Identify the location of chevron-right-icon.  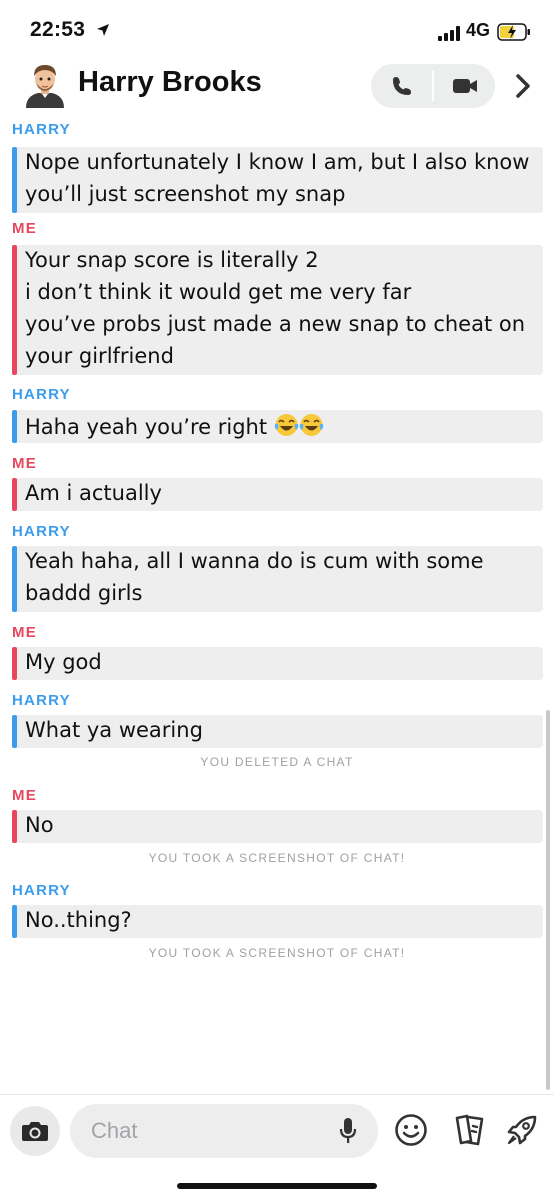
(523, 86).